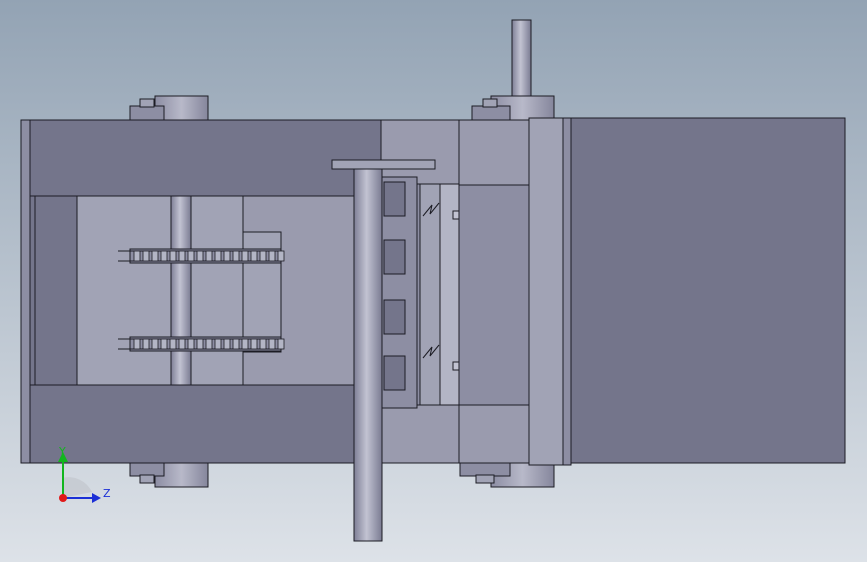 This screenshot has width=867, height=562. Describe the element at coordinates (205, 424) in the screenshot. I see `frame-bottom-rail` at that location.